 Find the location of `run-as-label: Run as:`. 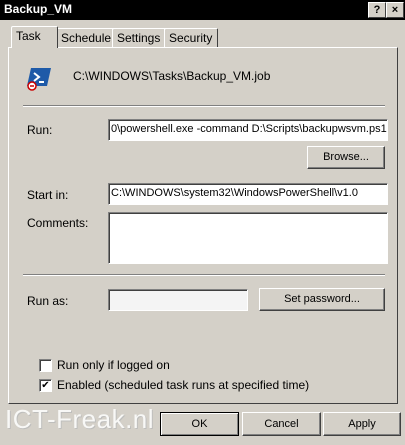

run-as-label: Run as: is located at coordinates (48, 301).